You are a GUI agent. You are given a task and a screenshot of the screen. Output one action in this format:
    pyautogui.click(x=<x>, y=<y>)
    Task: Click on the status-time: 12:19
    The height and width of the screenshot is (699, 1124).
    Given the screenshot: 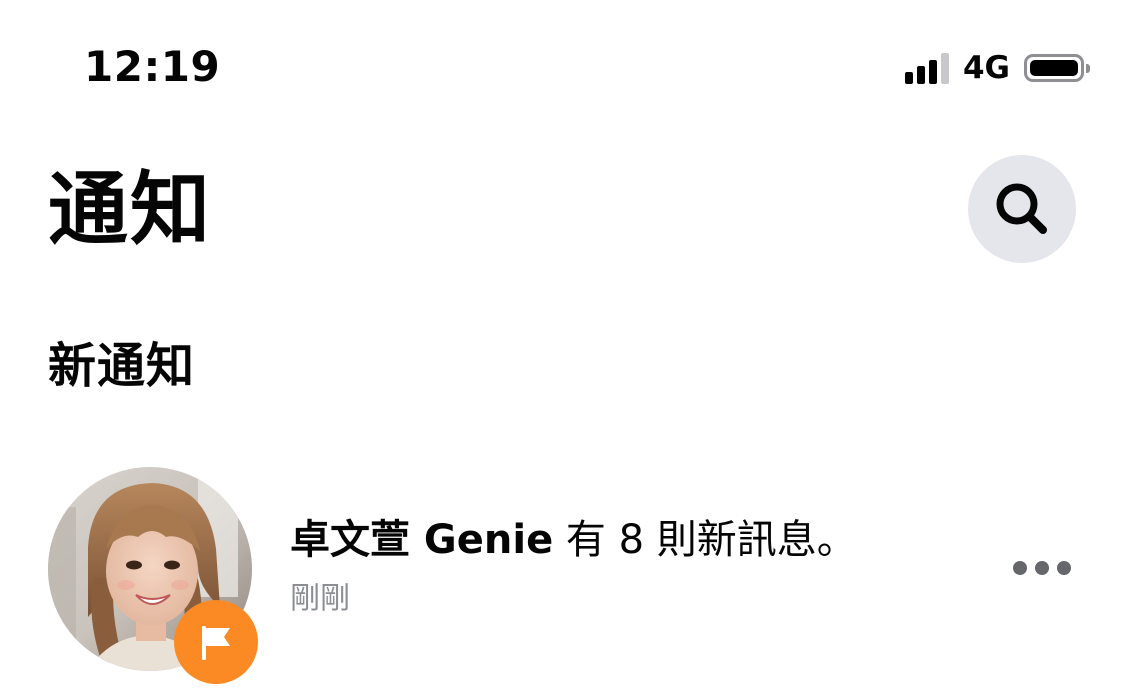 What is the action you would take?
    pyautogui.click(x=152, y=66)
    